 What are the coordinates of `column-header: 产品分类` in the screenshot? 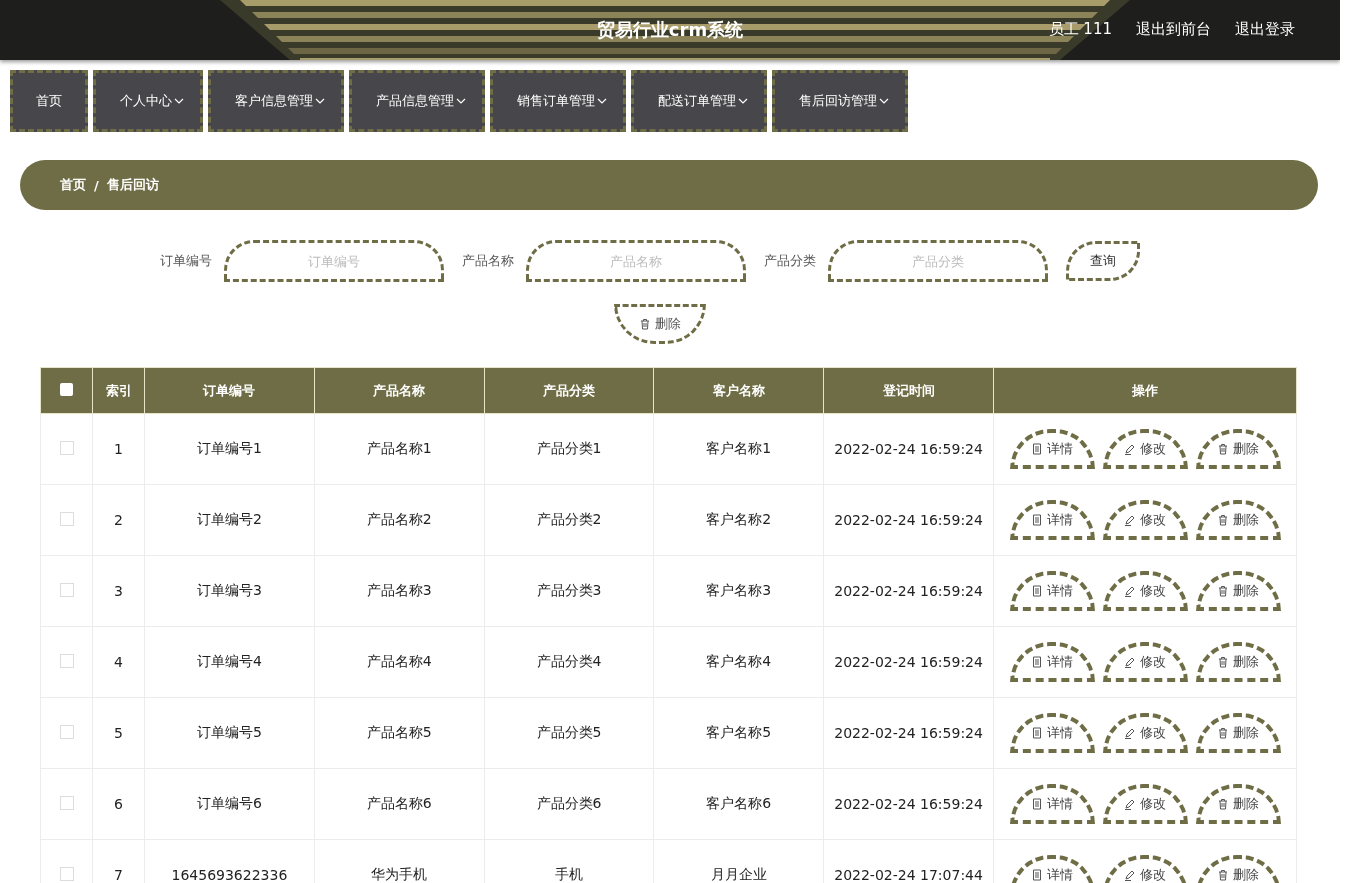 It's located at (569, 390).